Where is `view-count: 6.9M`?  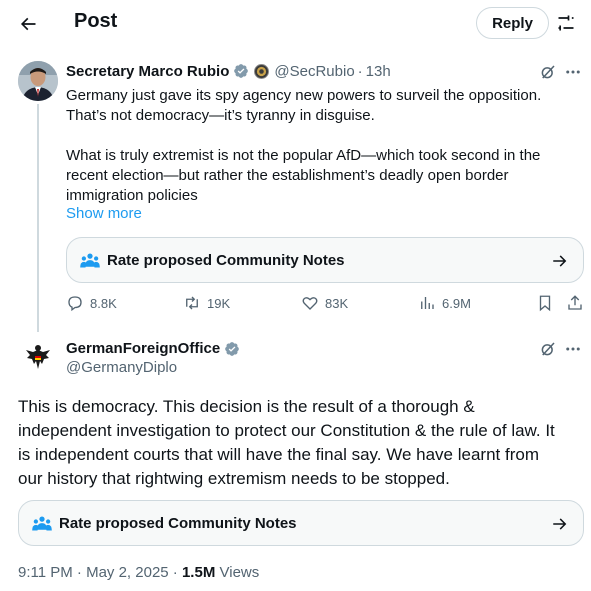 view-count: 6.9M is located at coordinates (456, 303).